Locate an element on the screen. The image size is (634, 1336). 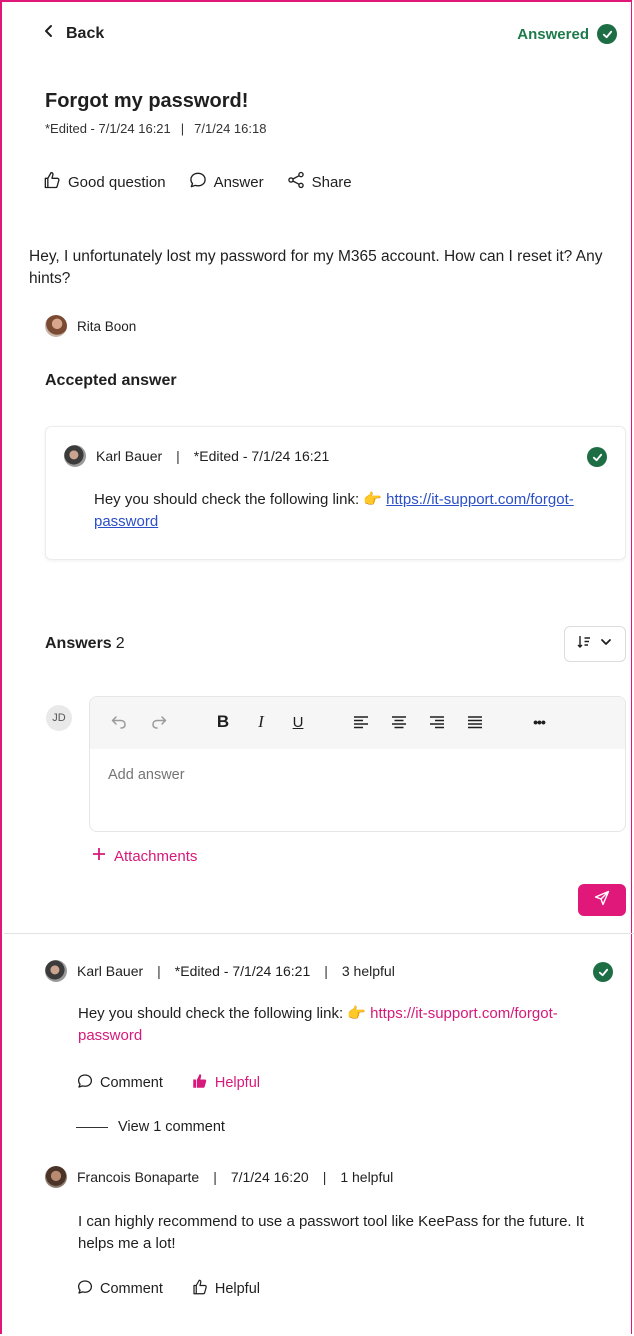
status-badge: Answered is located at coordinates (567, 34).